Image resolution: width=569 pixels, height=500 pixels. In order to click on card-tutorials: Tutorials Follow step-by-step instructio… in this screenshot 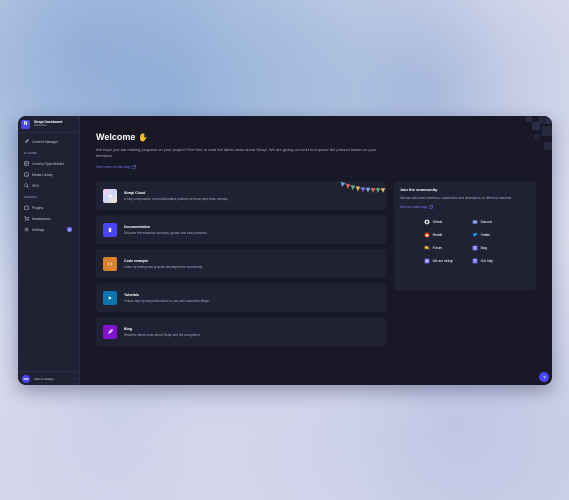, I will do `click(241, 297)`.